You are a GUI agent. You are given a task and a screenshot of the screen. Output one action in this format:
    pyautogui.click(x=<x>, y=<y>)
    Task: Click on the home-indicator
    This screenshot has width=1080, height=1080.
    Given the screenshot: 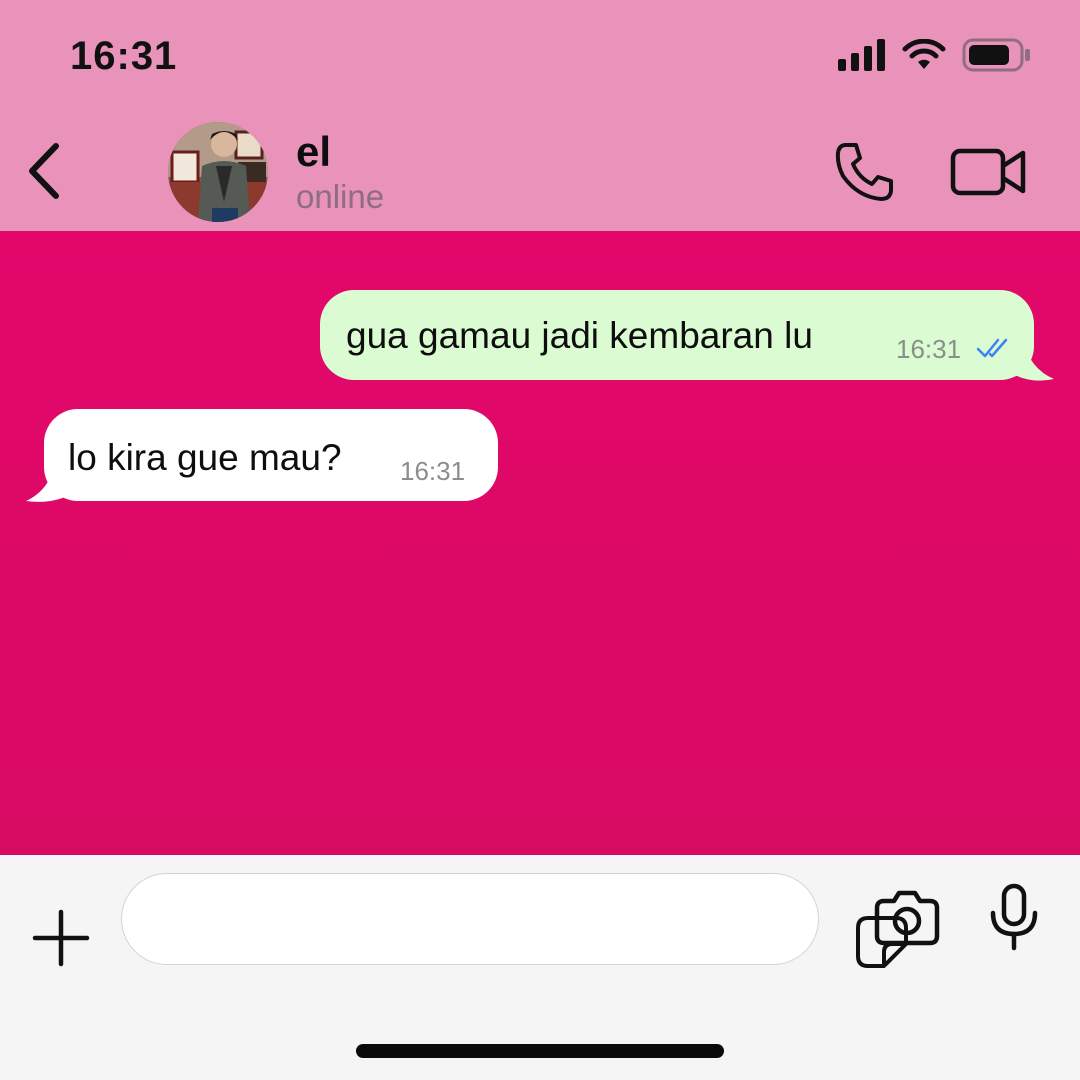 What is the action you would take?
    pyautogui.click(x=540, y=1051)
    